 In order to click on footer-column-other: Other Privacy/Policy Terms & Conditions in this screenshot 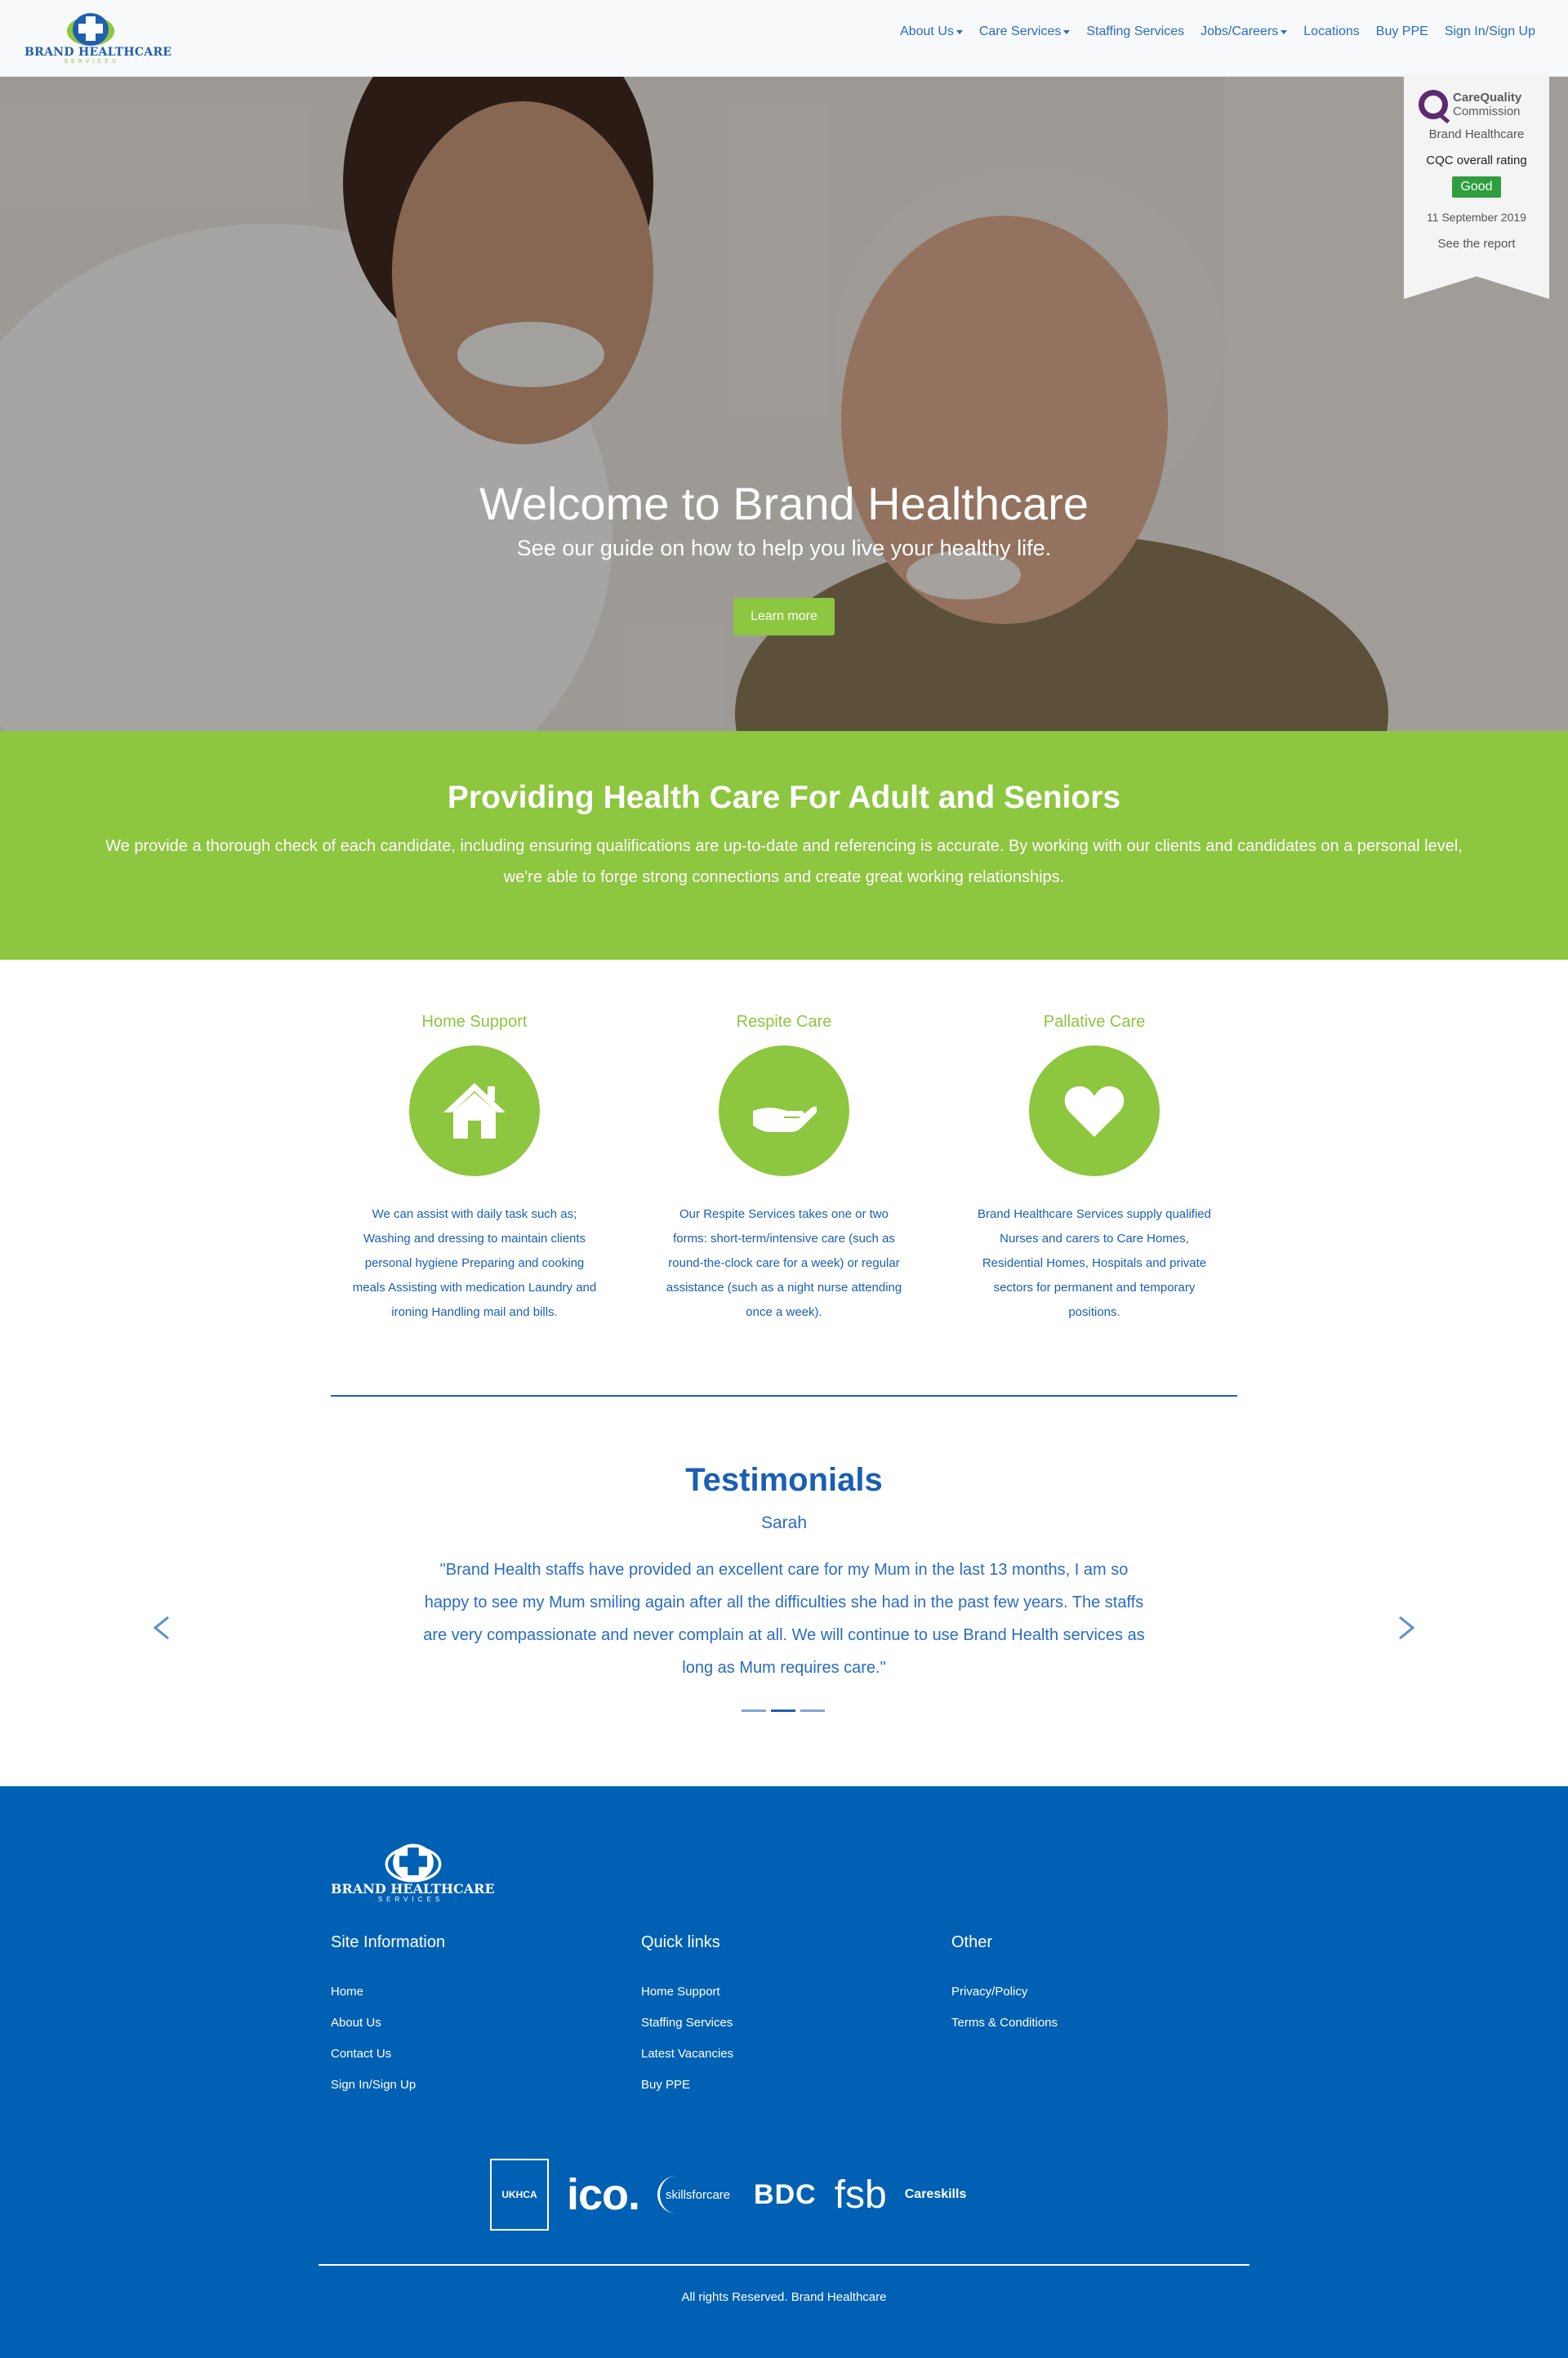, I will do `click(1073, 1986)`.